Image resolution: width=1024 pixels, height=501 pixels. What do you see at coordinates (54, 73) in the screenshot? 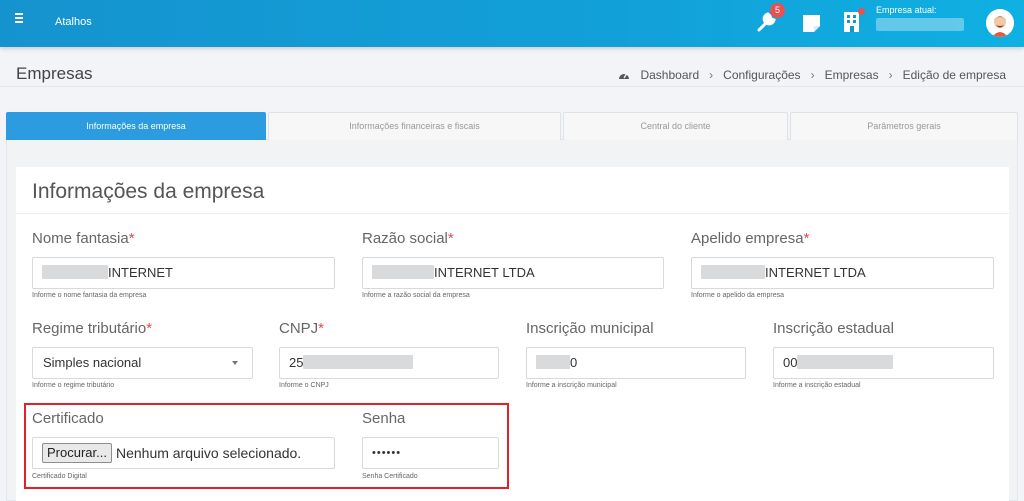
I see `page-title: Empresas` at bounding box center [54, 73].